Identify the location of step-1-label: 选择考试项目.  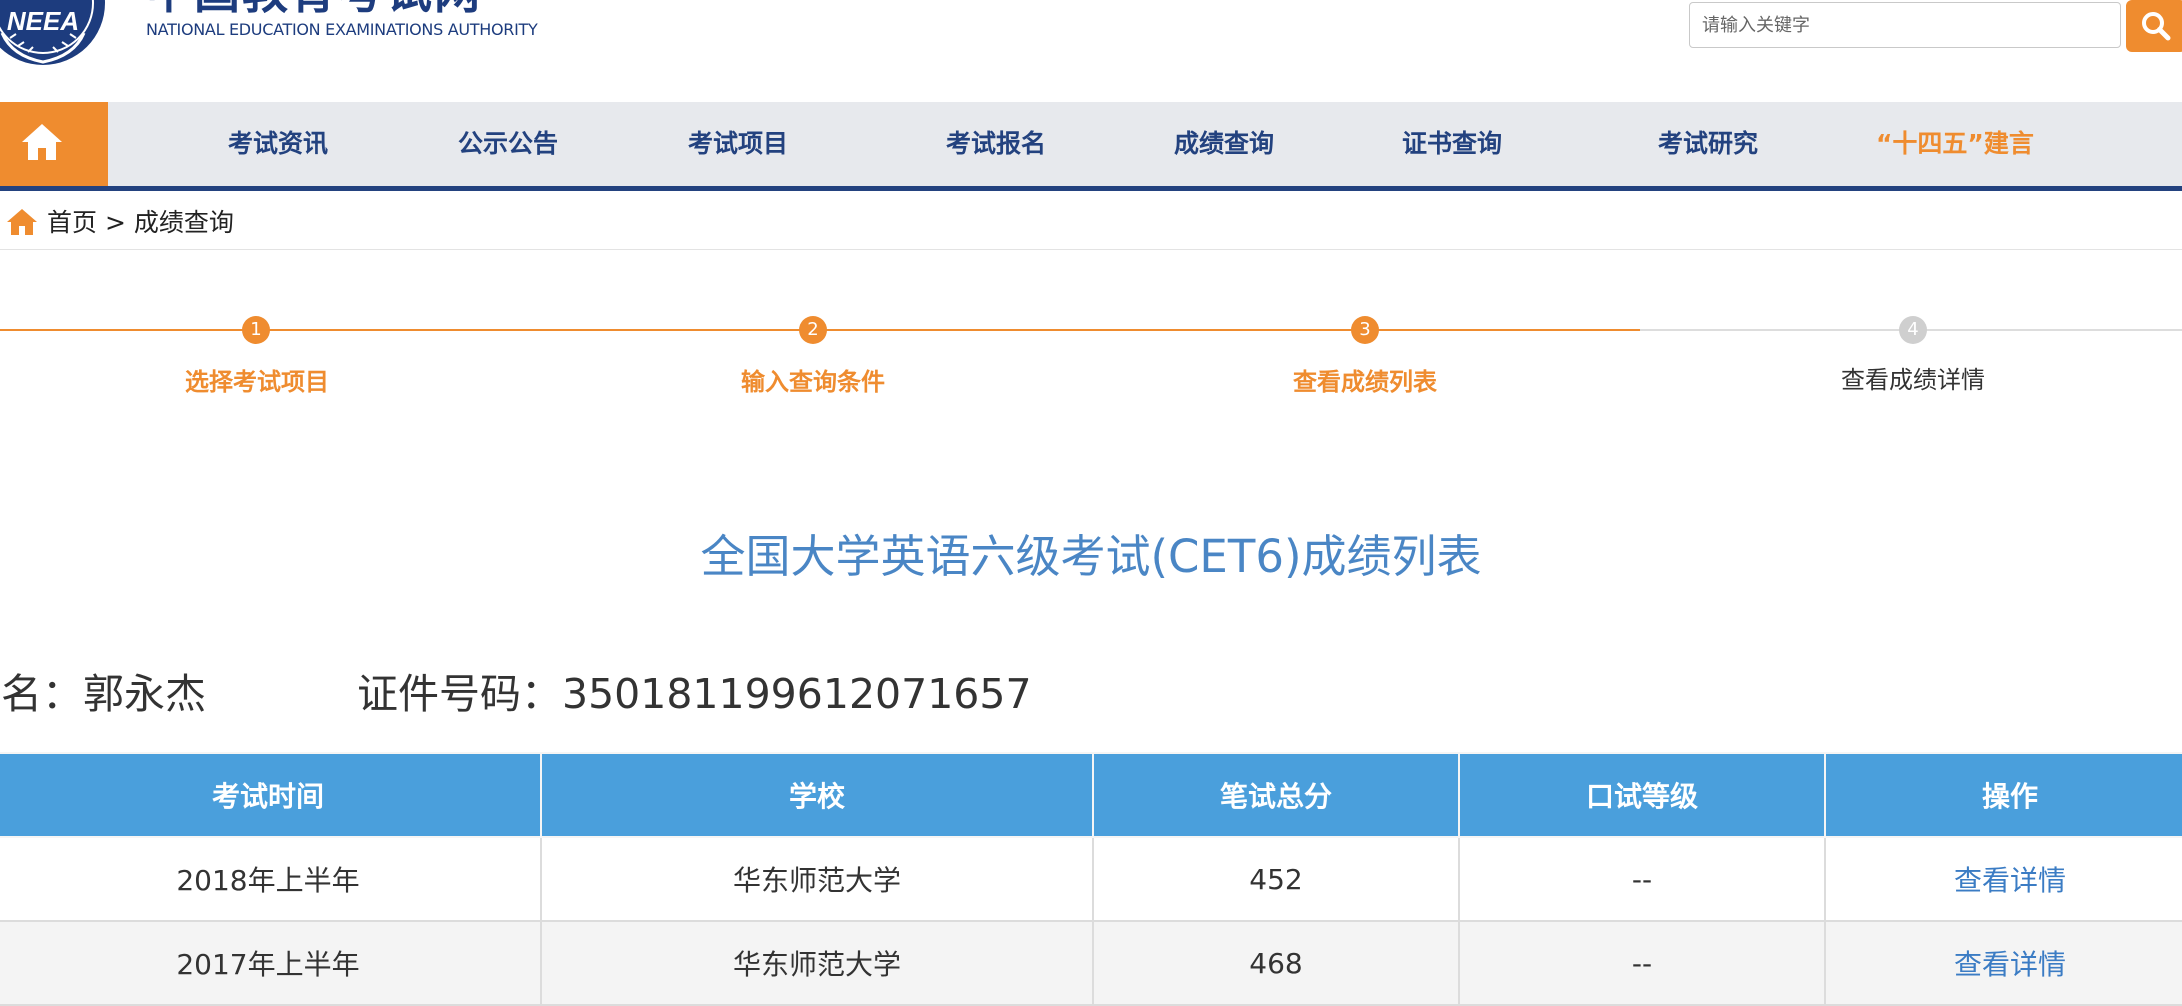
(257, 382).